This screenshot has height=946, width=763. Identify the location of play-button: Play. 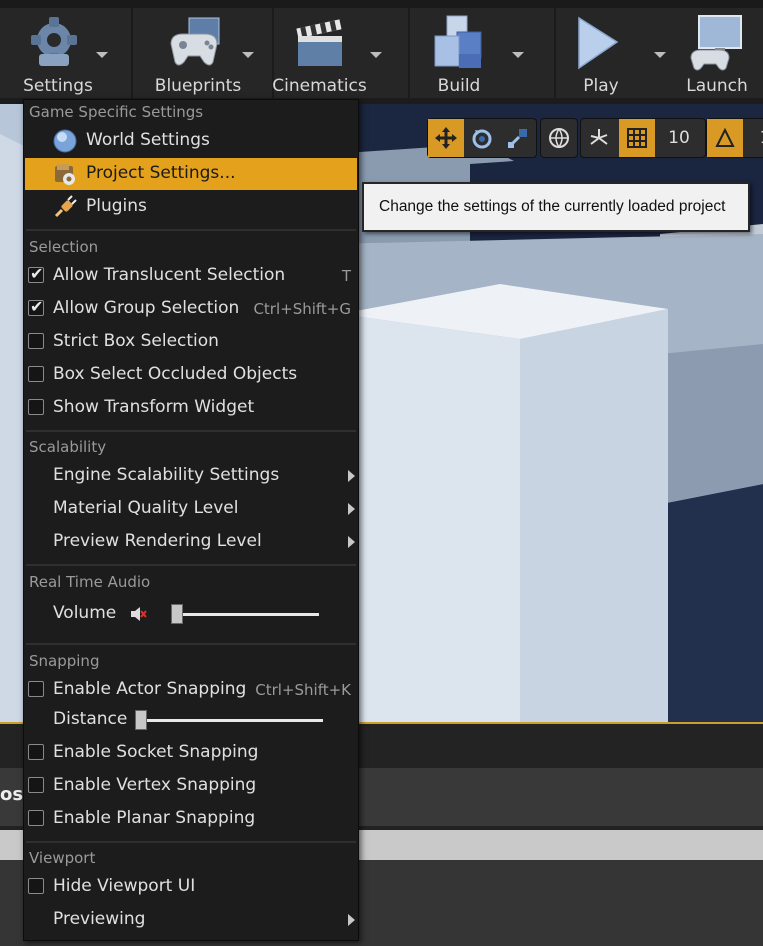
(616, 53).